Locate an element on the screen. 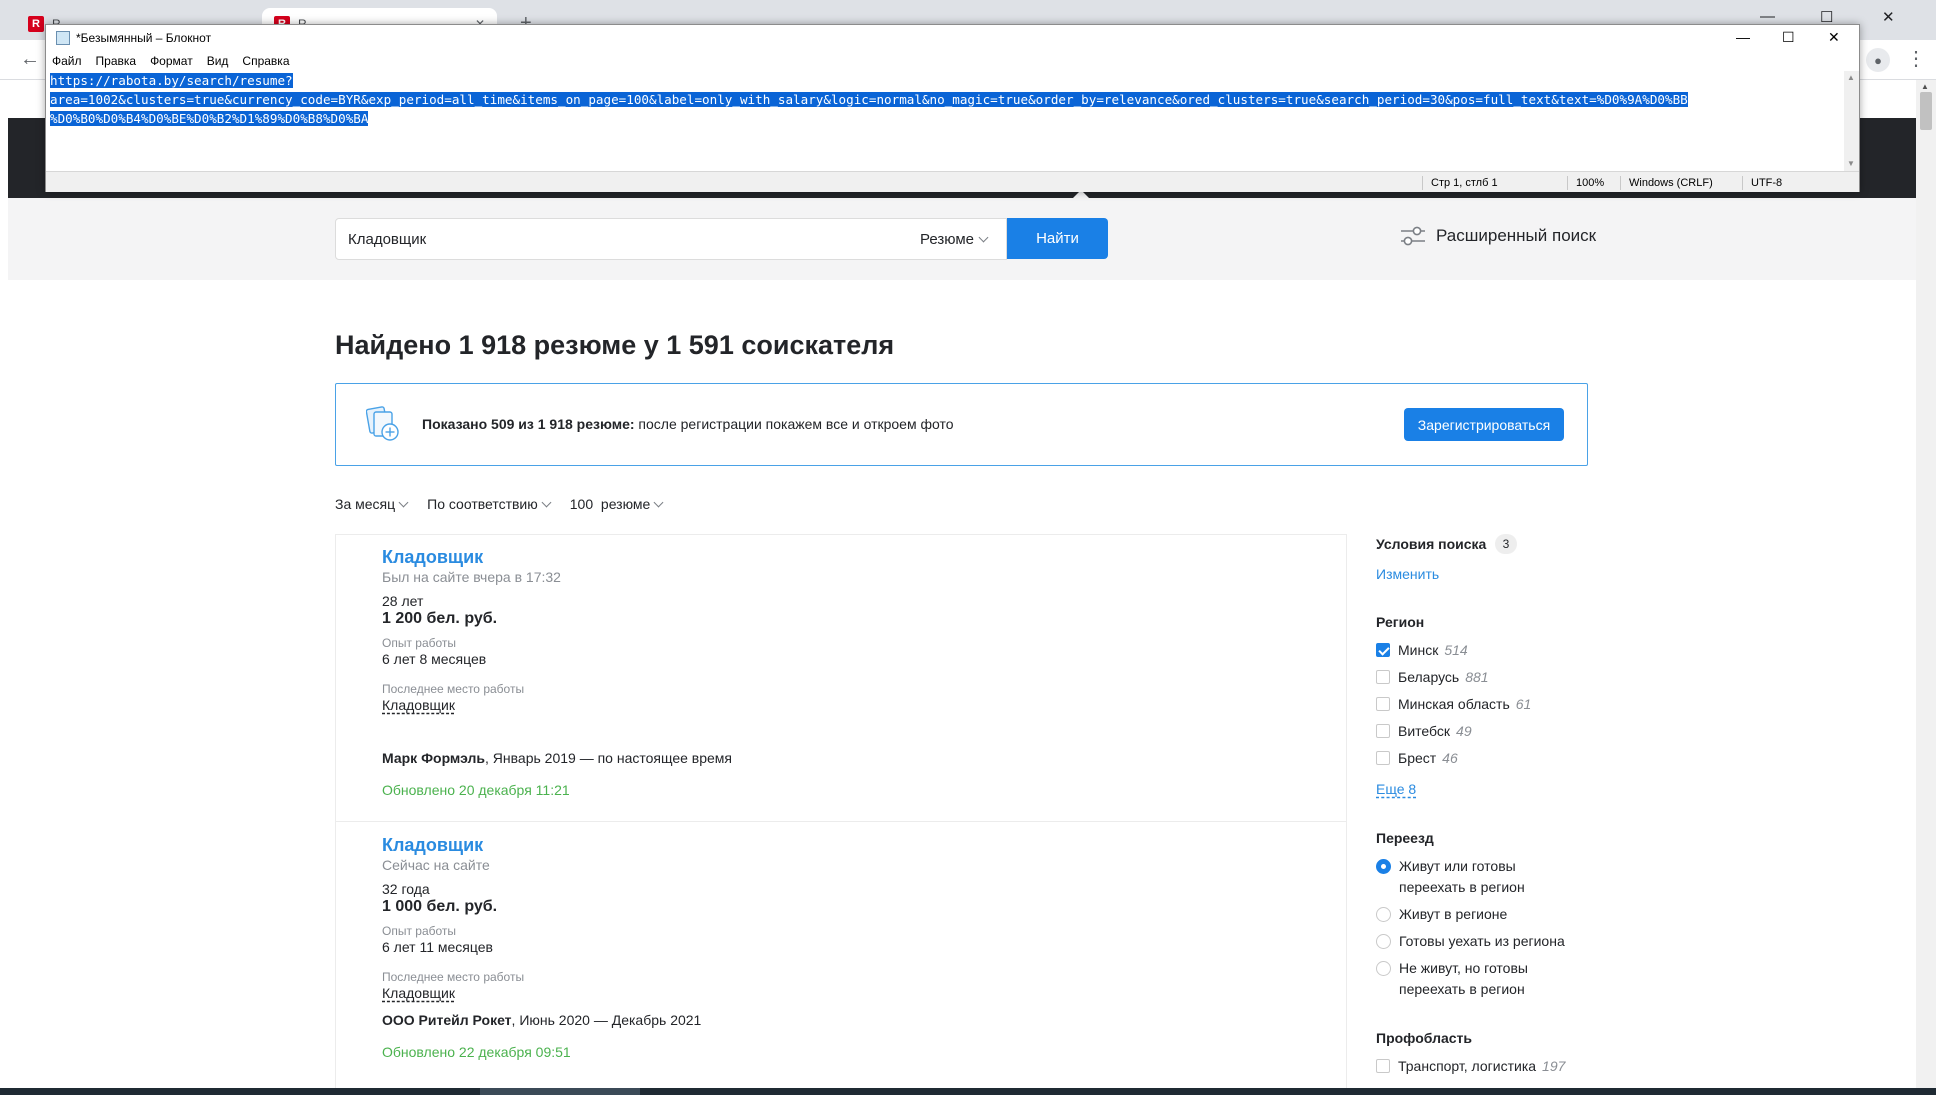  page-scrollbar-thumb is located at coordinates (1926, 111).